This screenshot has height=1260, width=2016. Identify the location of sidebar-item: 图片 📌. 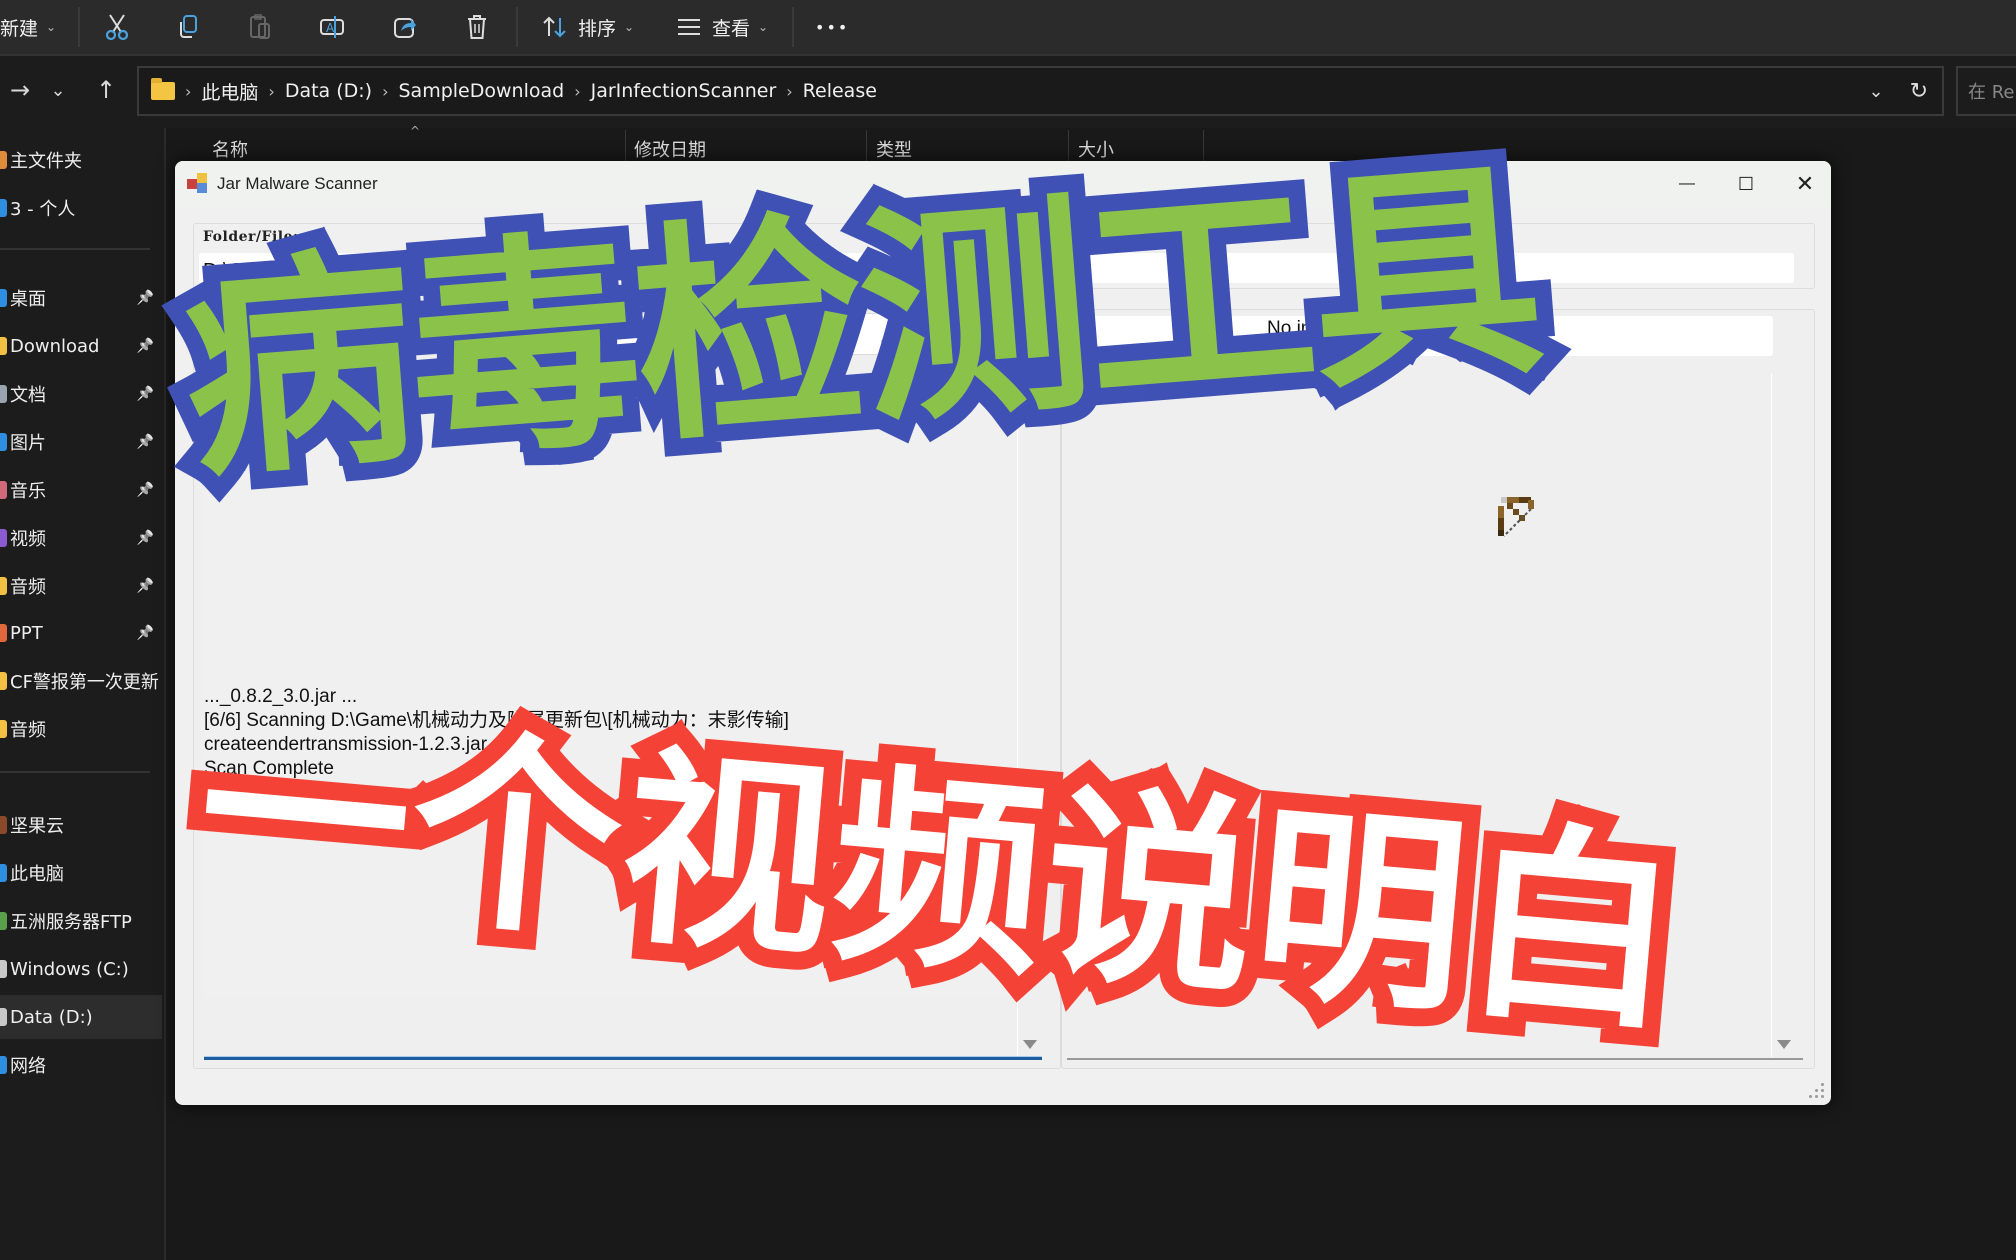
(81, 442).